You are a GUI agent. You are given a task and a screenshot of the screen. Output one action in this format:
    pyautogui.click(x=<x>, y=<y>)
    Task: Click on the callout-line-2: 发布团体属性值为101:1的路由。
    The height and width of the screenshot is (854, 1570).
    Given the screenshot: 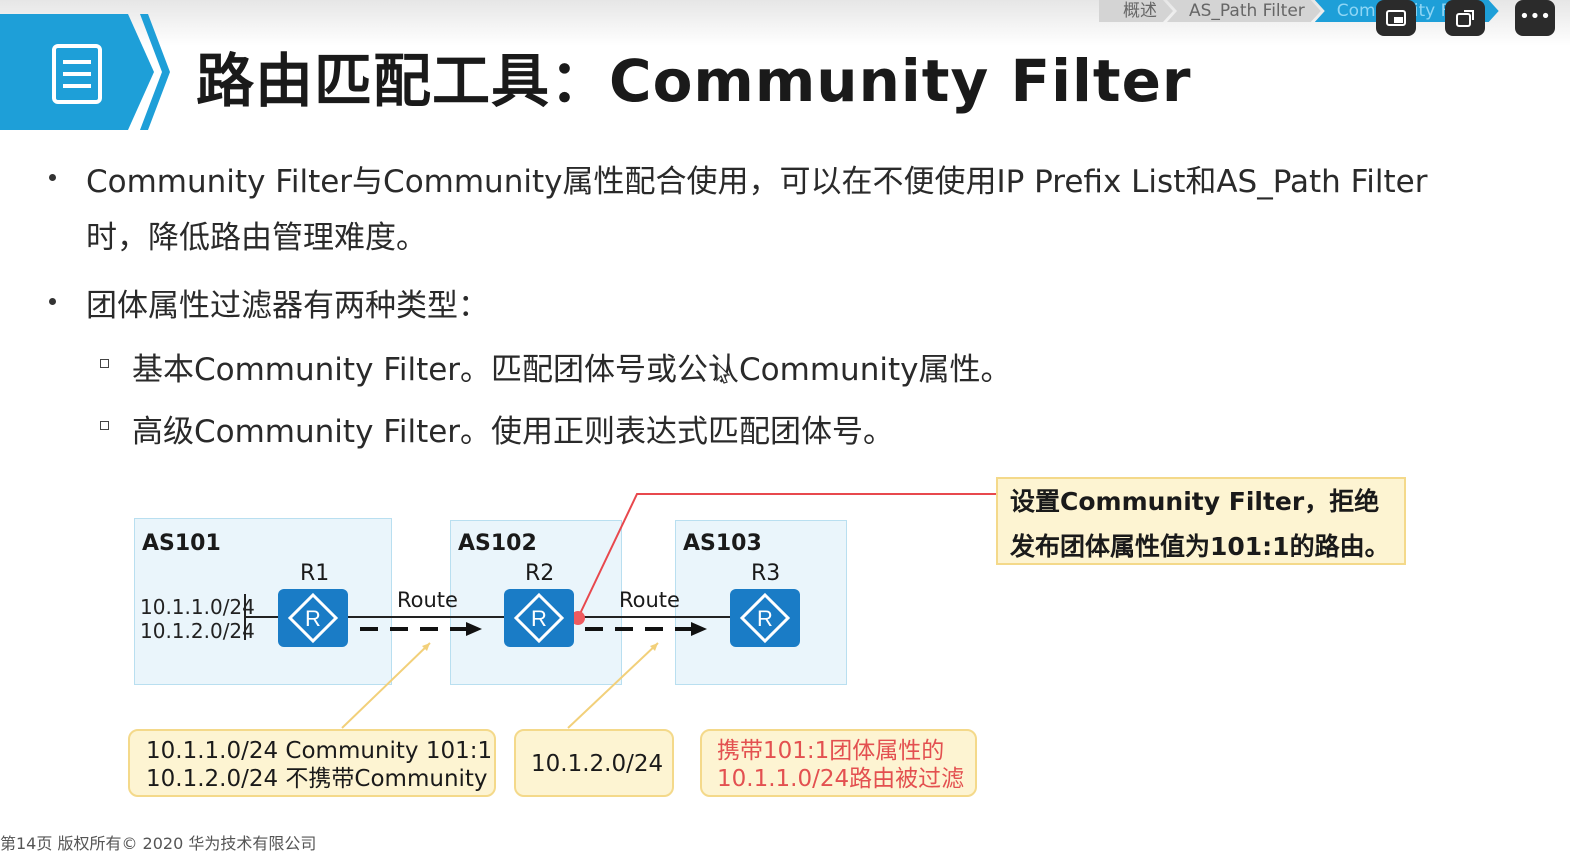 What is the action you would take?
    pyautogui.click(x=1200, y=546)
    